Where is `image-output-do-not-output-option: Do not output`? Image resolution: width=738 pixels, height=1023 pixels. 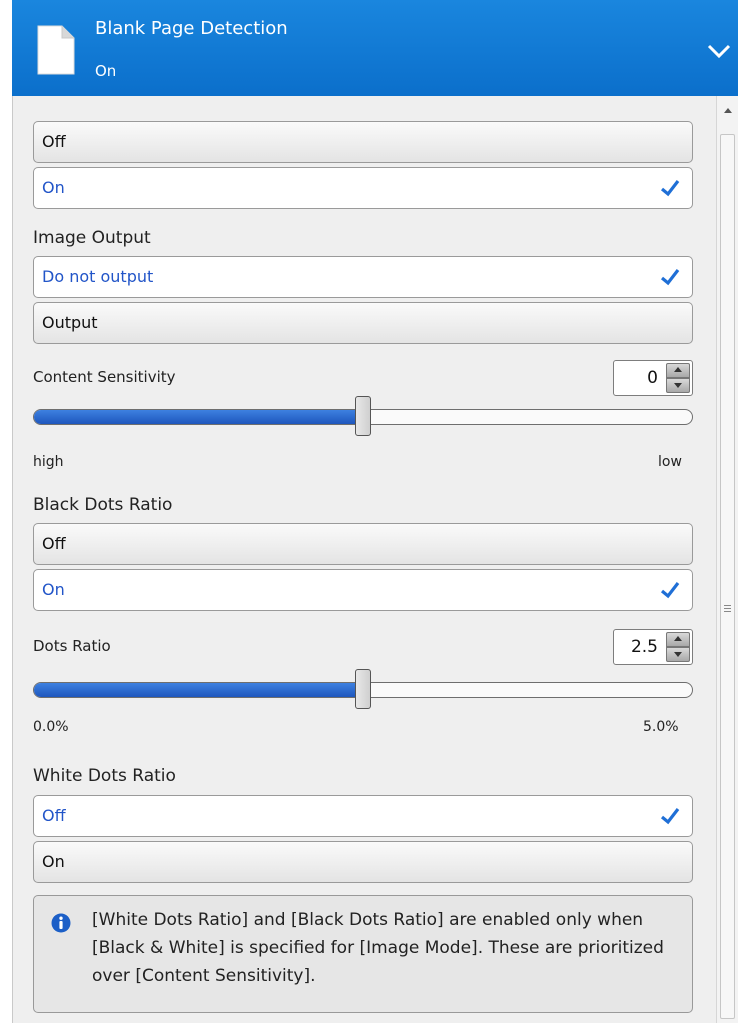
image-output-do-not-output-option: Do not output is located at coordinates (363, 277).